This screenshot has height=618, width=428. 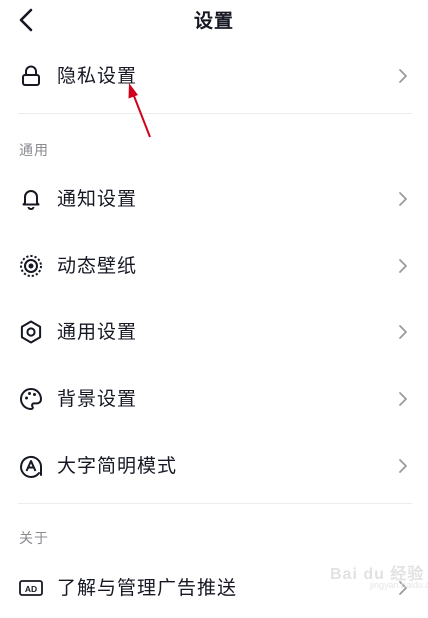 I want to click on live-wallpaper-icon, so click(x=31, y=266).